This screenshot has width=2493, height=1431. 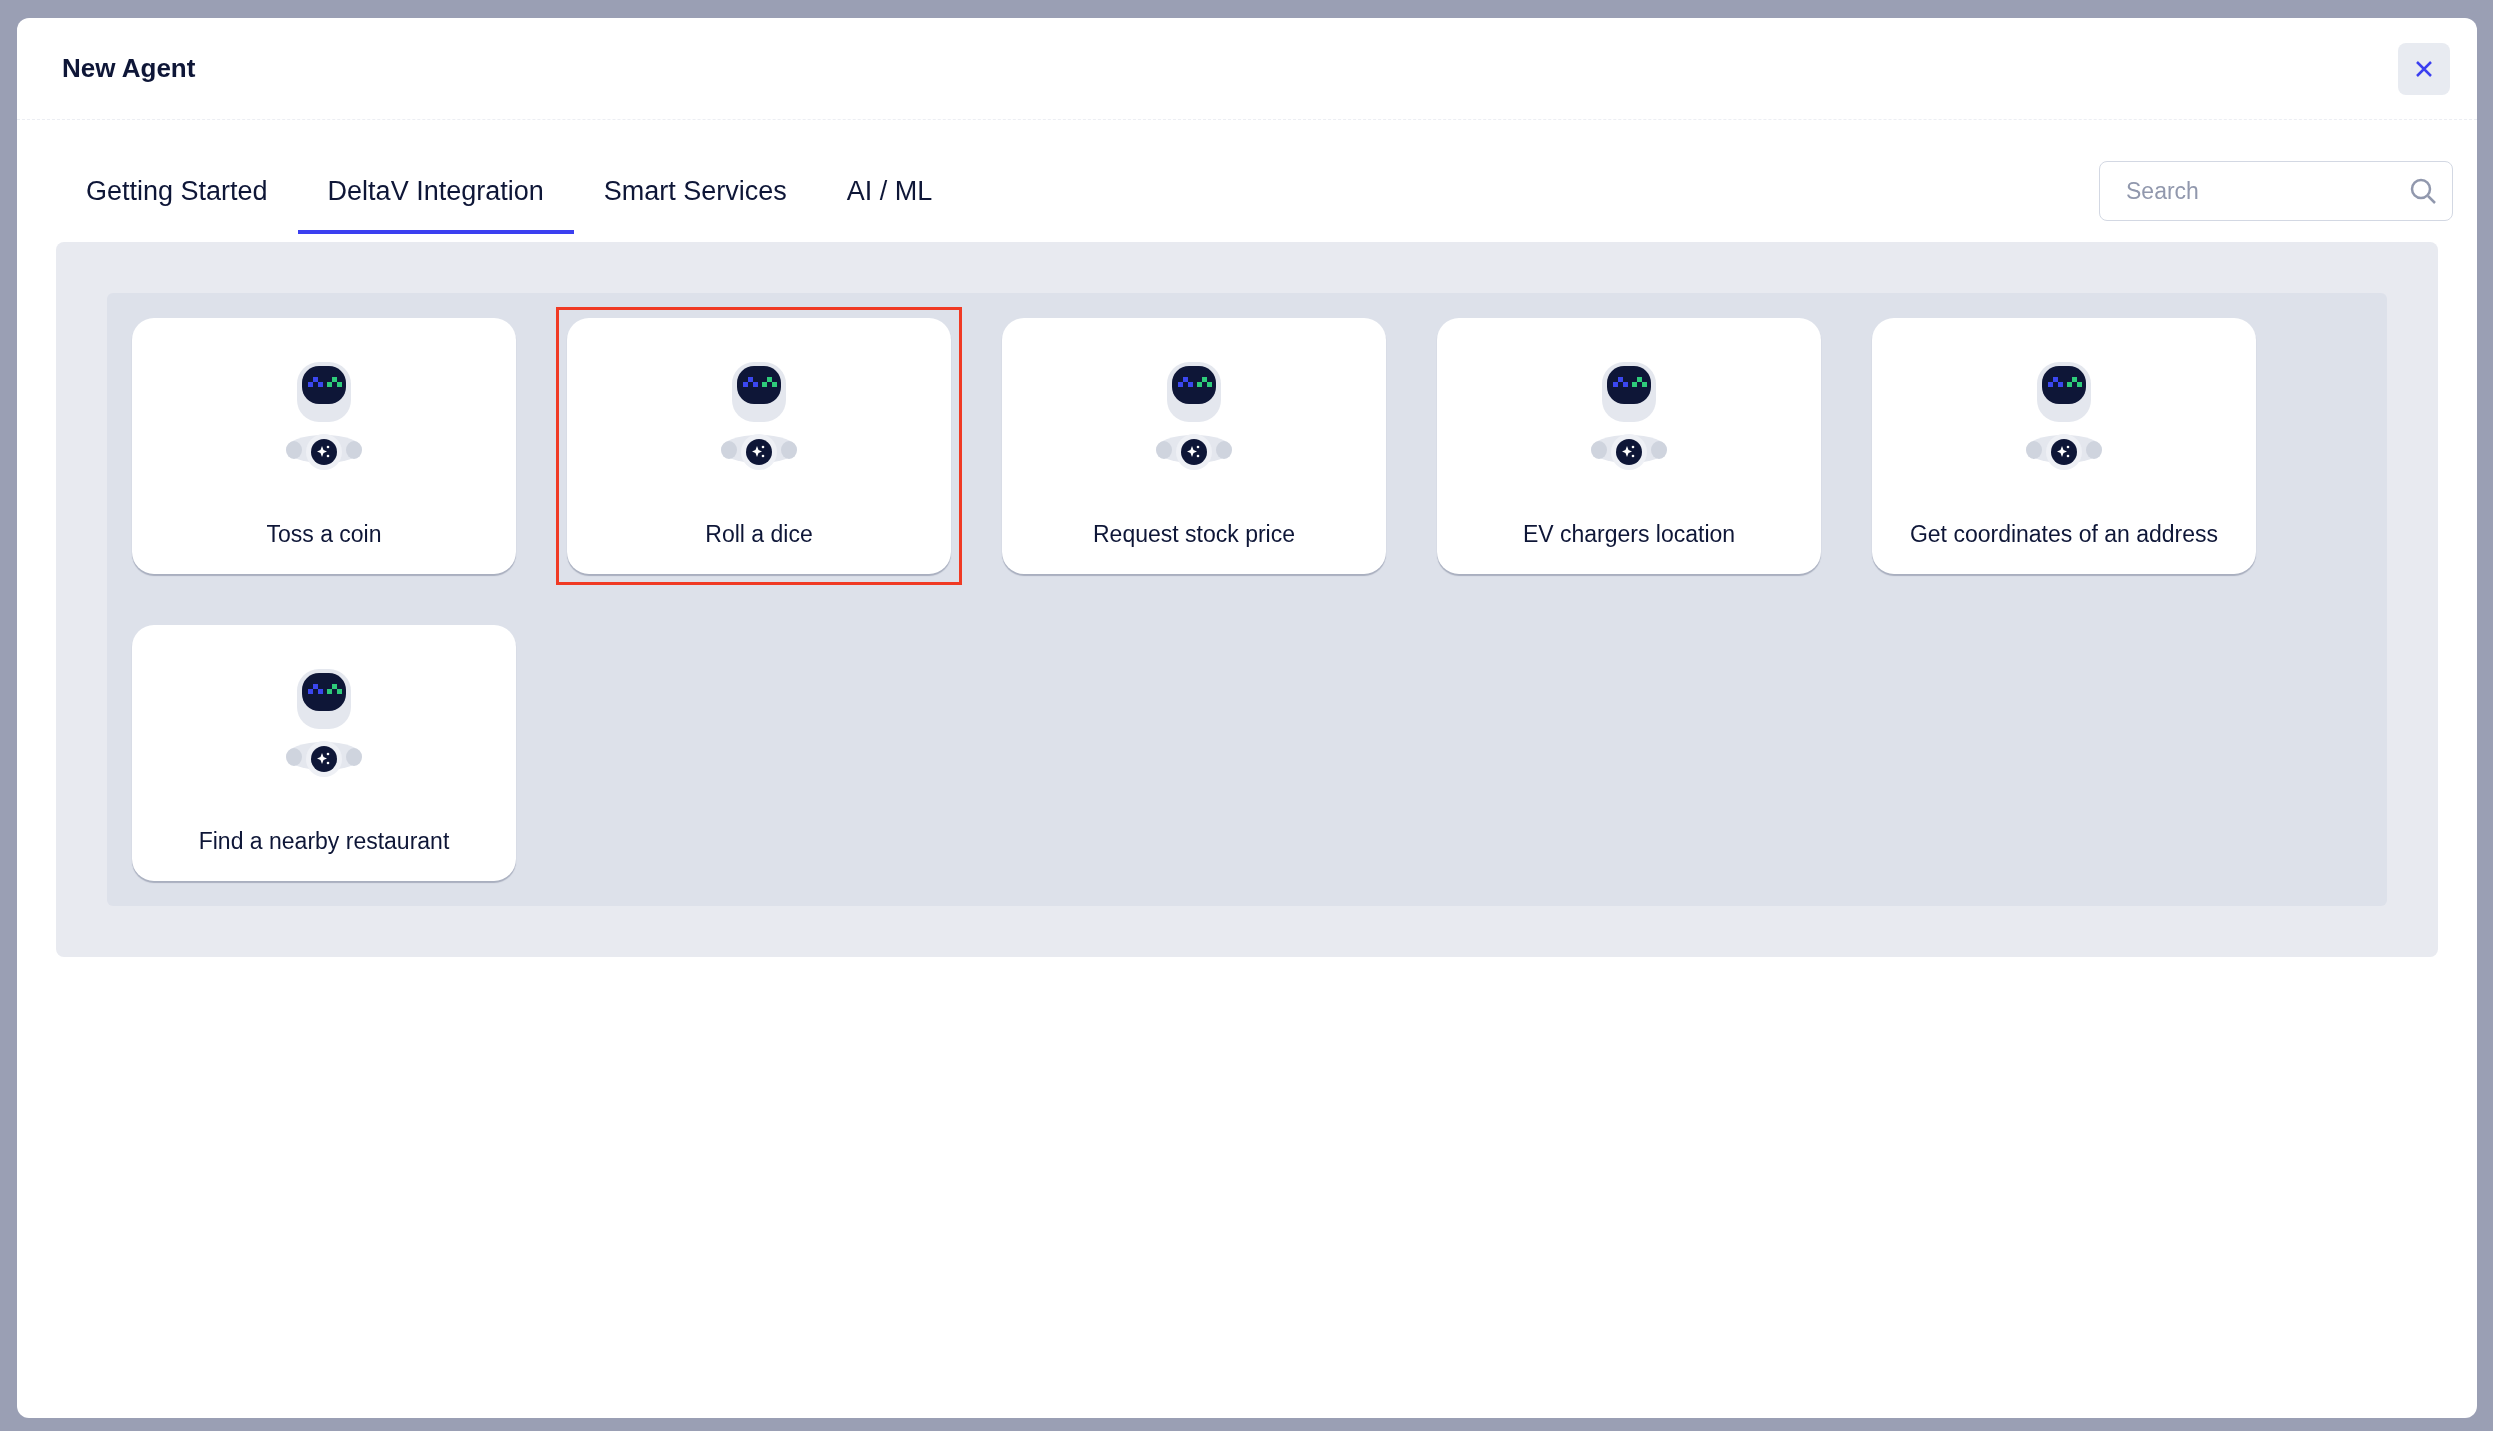 What do you see at coordinates (2276, 191) in the screenshot?
I see `search-field: Search` at bounding box center [2276, 191].